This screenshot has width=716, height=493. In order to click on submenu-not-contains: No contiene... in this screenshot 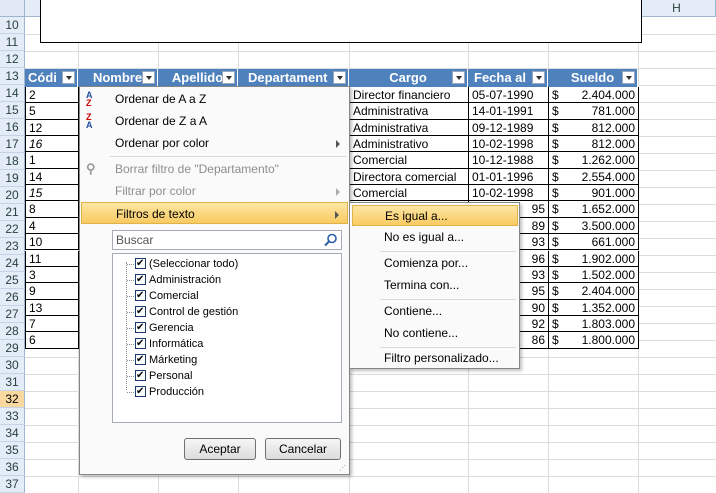, I will do `click(435, 333)`.